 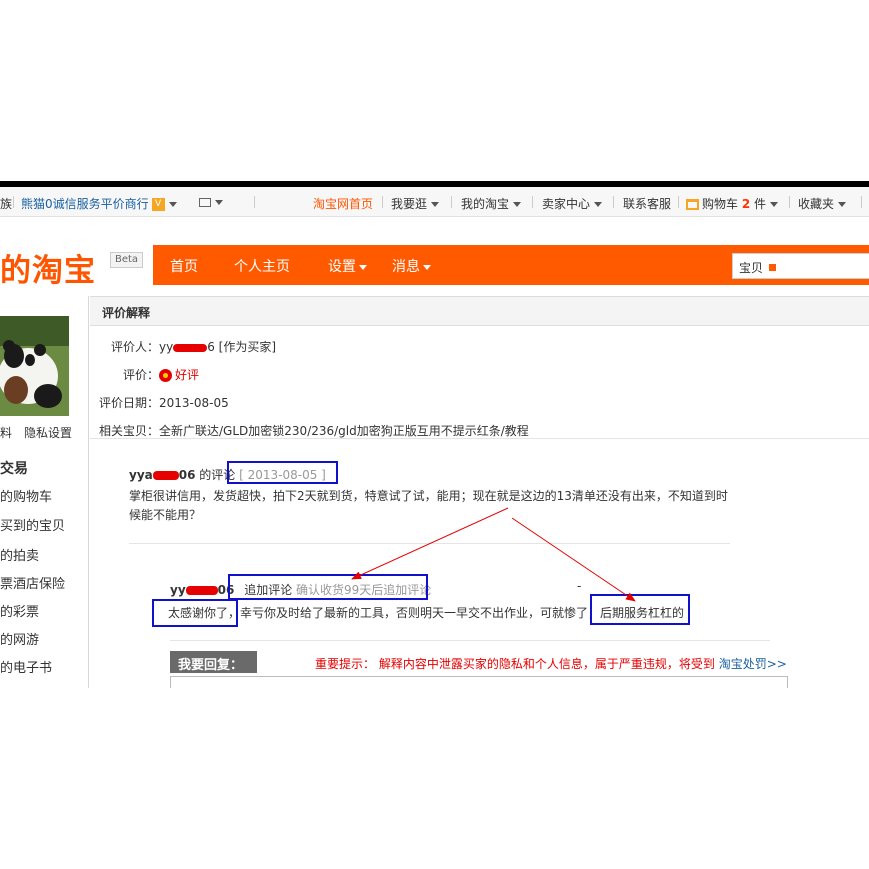 I want to click on annotation-arrows, so click(x=493, y=554).